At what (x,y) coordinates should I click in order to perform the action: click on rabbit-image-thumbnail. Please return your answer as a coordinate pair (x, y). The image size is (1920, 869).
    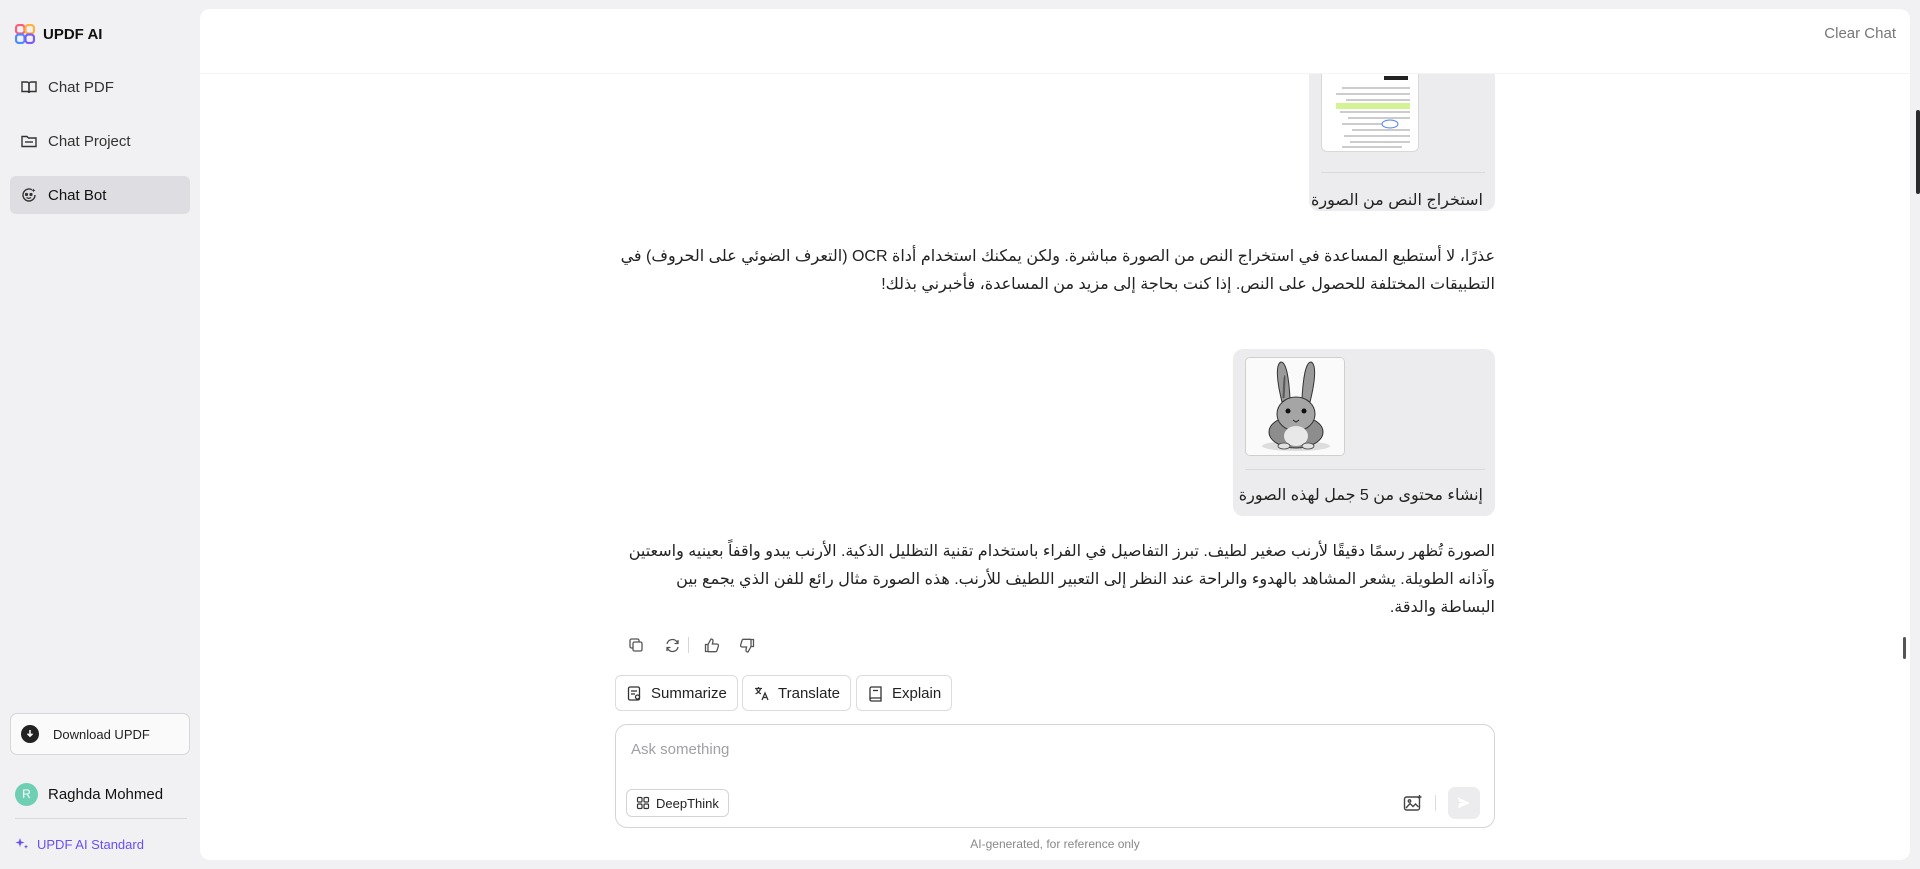
    Looking at the image, I should click on (1295, 406).